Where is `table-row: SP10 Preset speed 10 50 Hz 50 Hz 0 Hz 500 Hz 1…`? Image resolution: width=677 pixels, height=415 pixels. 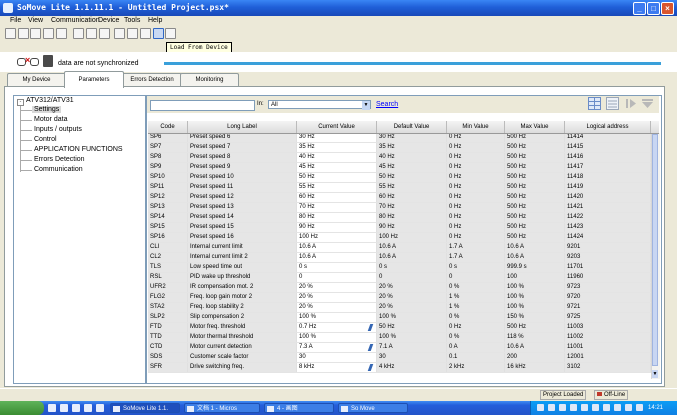
table-row: SP10 Preset speed 10 50 Hz 50 Hz 0 Hz 500 Hz 1… is located at coordinates (399, 178).